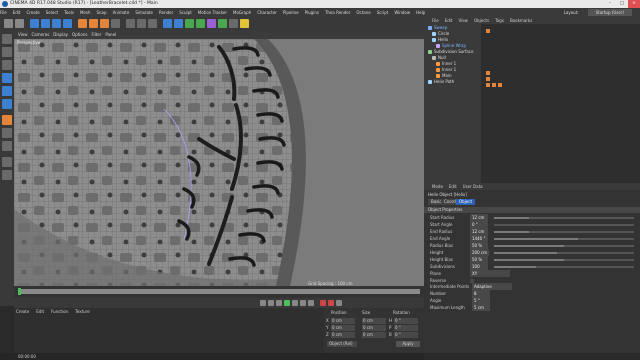  Describe the element at coordinates (166, 12) in the screenshot. I see `menu-render: Render` at that location.